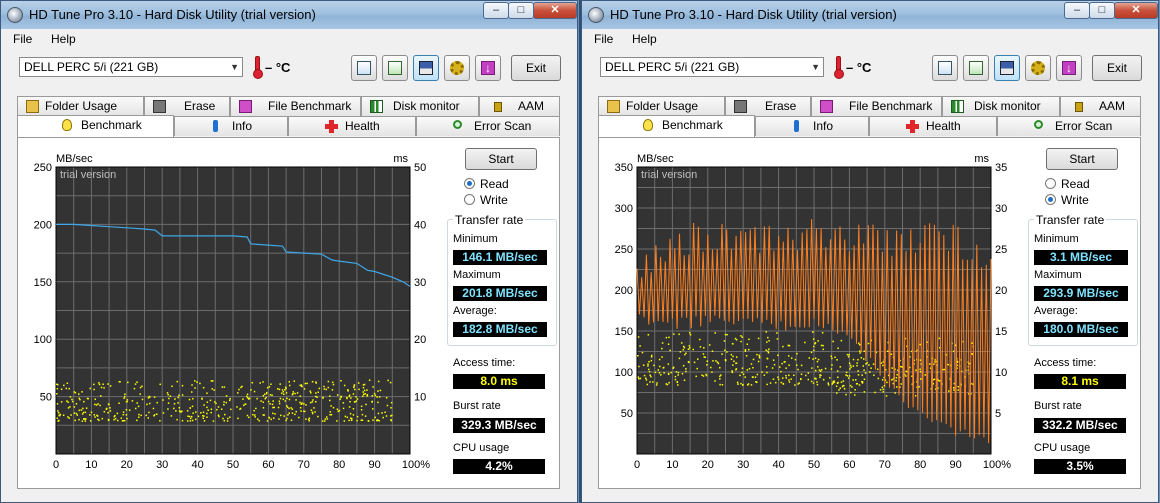  What do you see at coordinates (484, 363) in the screenshot?
I see `access-time-label: Access time:` at bounding box center [484, 363].